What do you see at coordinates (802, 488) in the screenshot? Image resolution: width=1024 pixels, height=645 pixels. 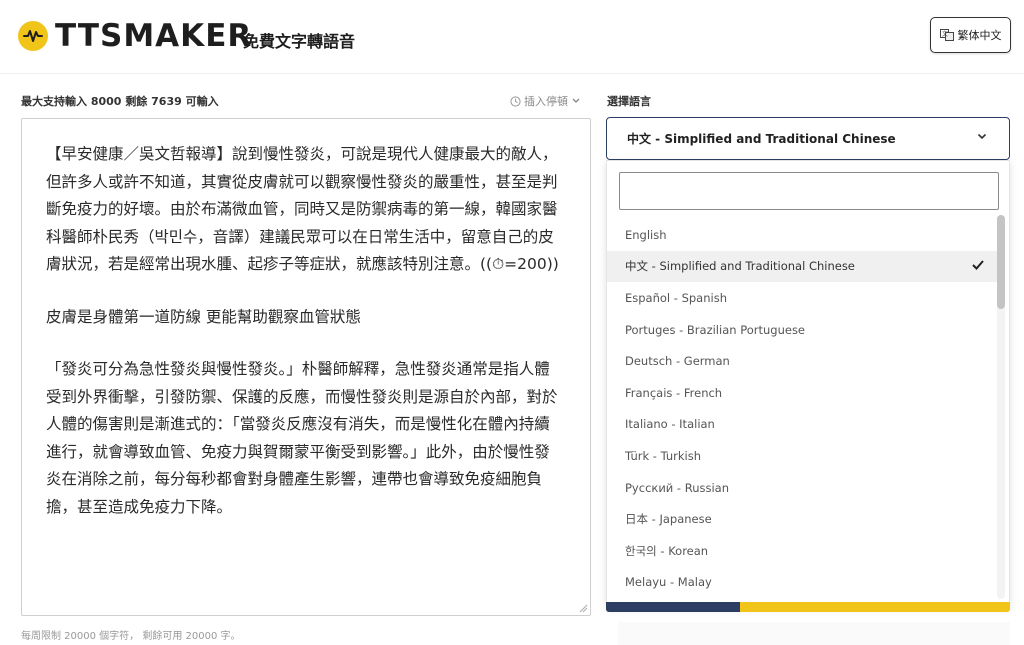 I see `language-option: Русский - Russian` at bounding box center [802, 488].